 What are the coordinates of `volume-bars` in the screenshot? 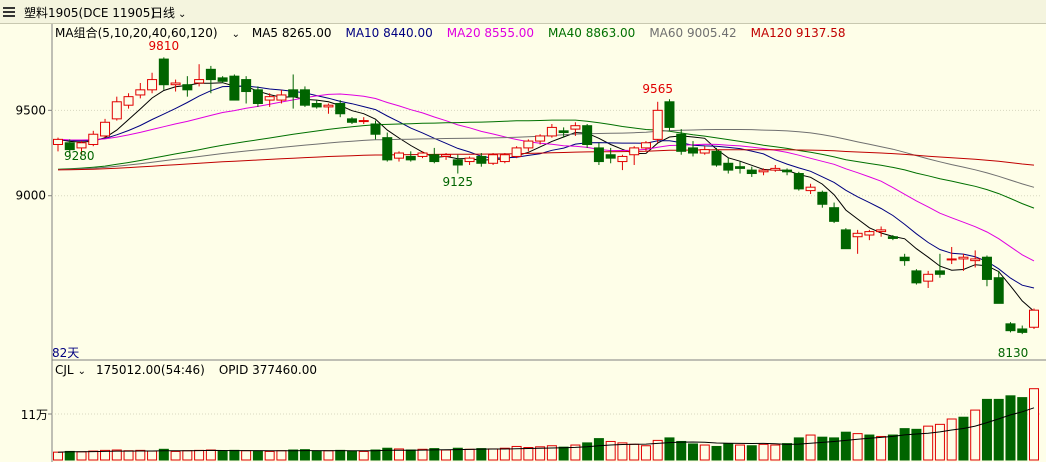 It's located at (546, 424).